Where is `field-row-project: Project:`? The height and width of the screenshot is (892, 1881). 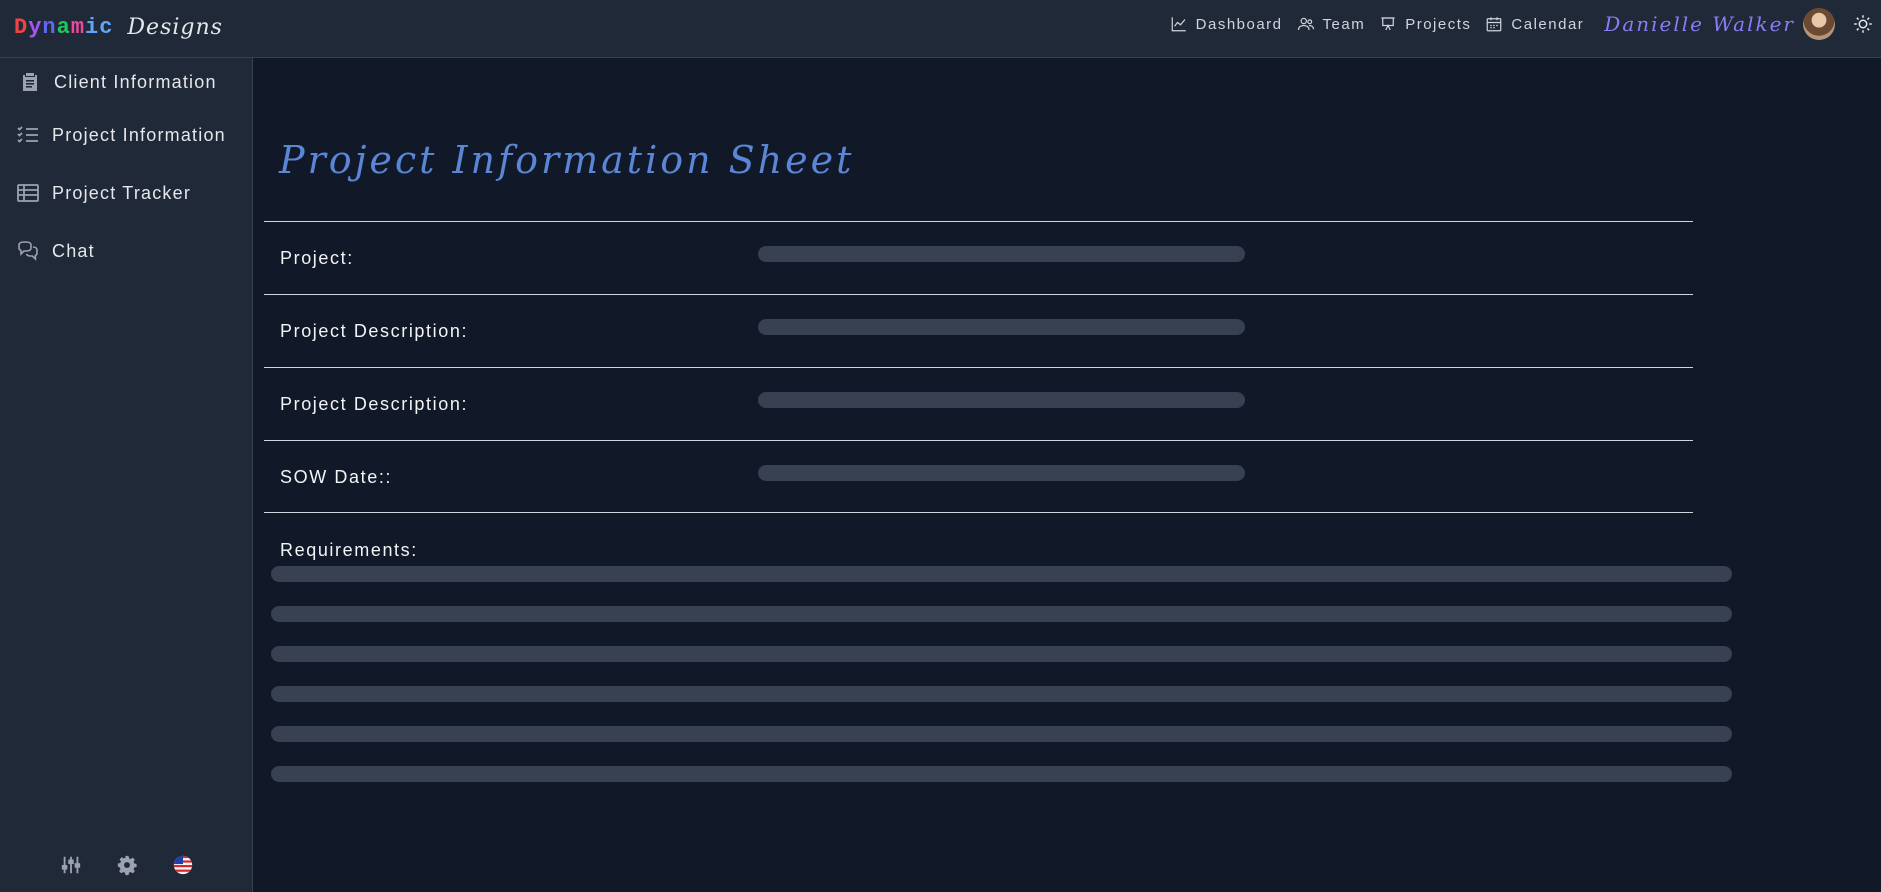 field-row-project: Project: is located at coordinates (978, 257).